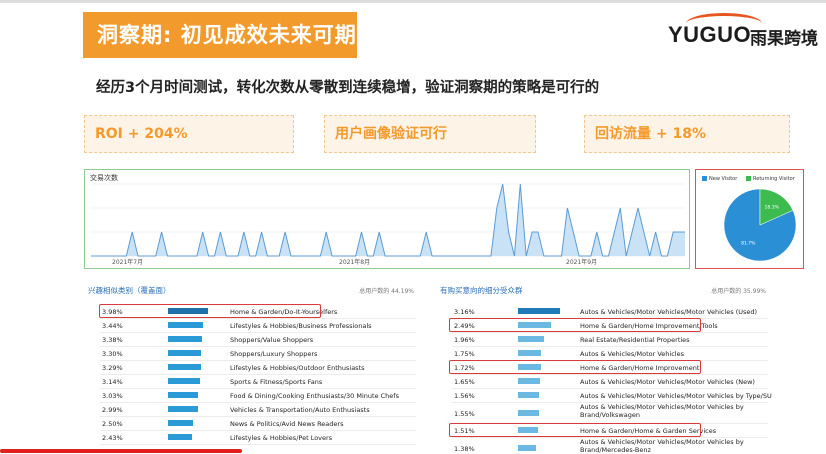 This screenshot has width=826, height=454. I want to click on row-label-line: Brand/Volkswagen, so click(610, 415).